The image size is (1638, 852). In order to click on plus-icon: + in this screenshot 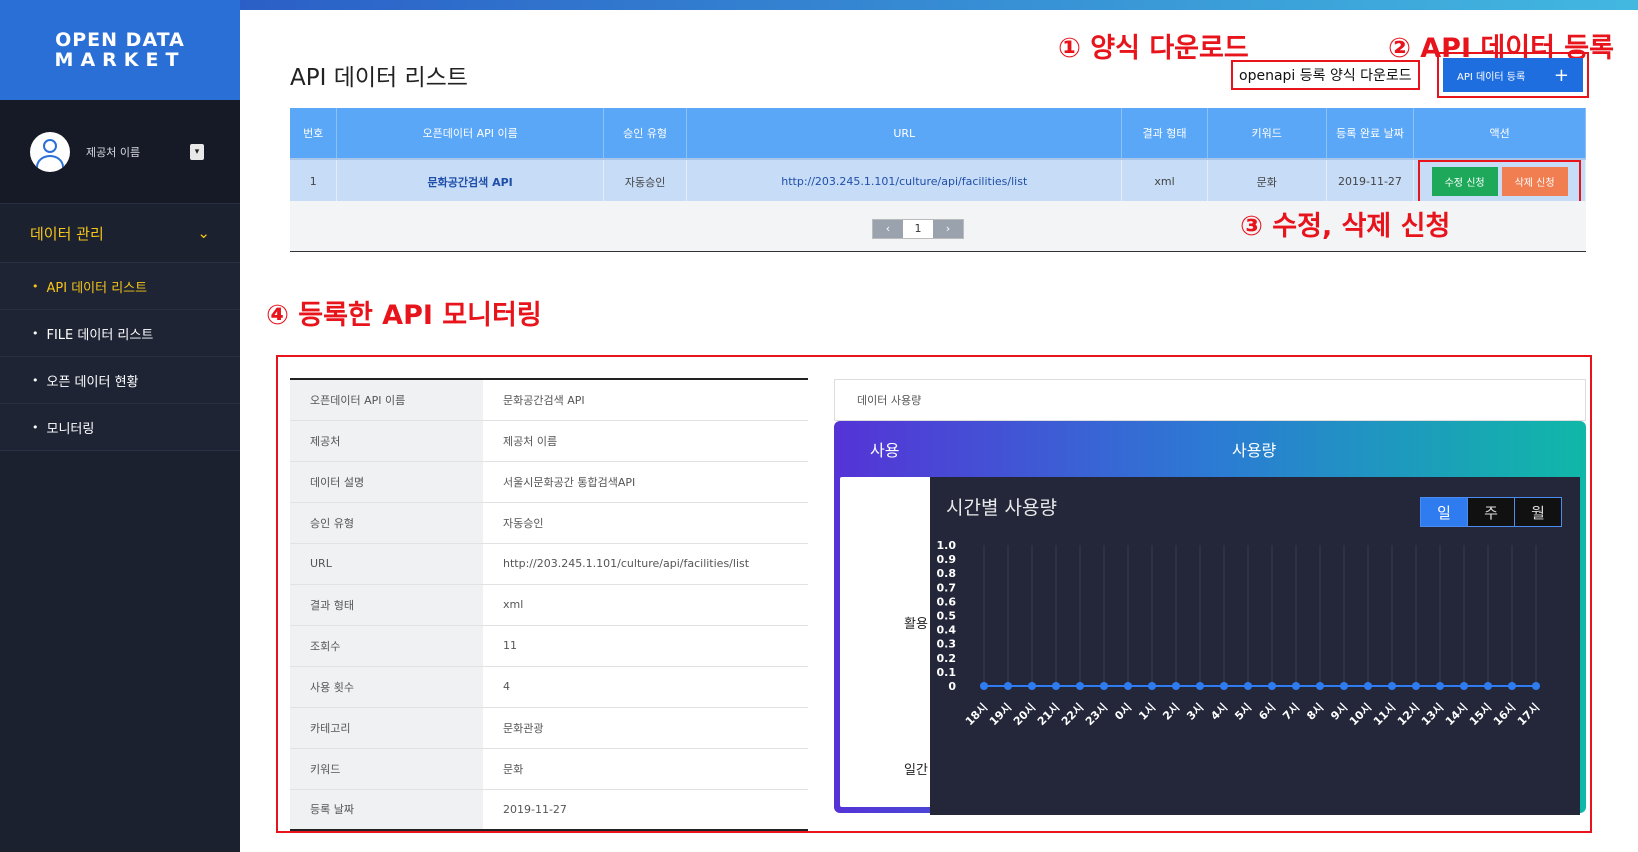, I will do `click(1561, 75)`.